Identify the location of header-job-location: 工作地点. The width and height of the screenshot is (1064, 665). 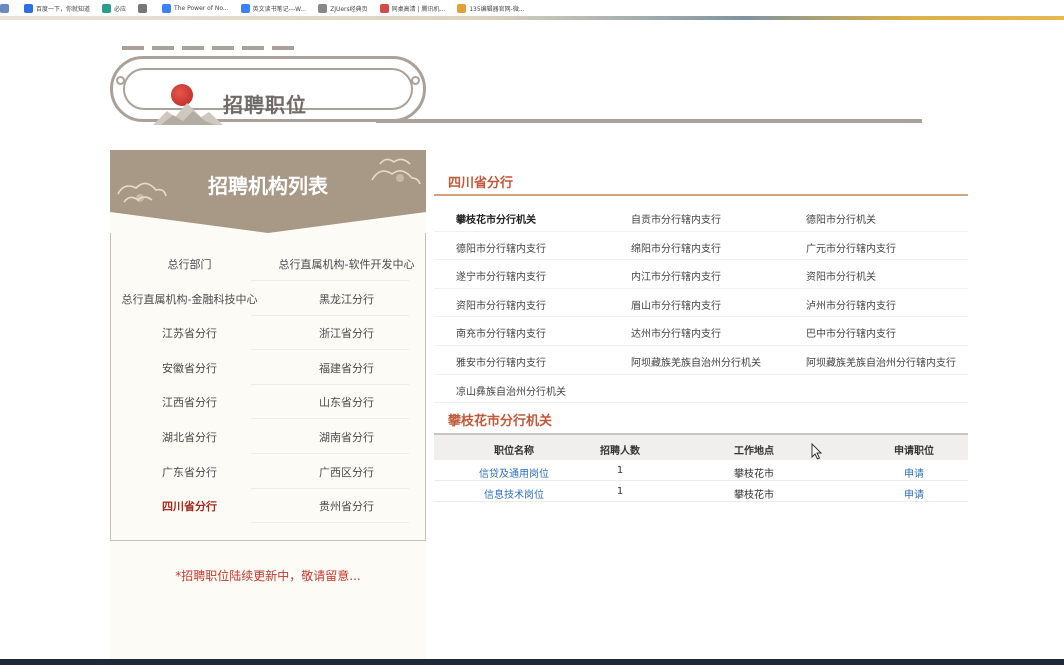
(754, 451).